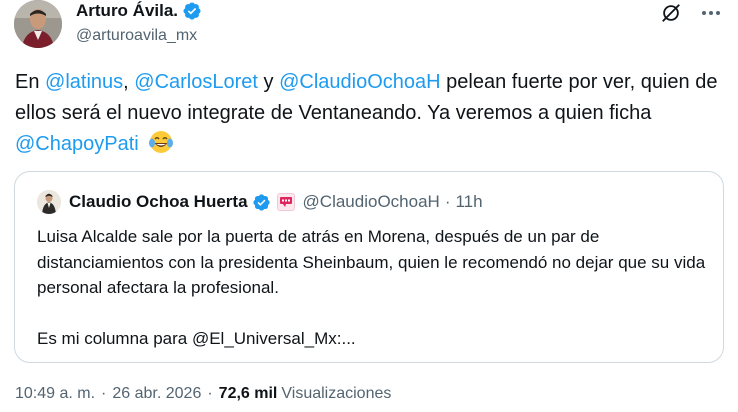  What do you see at coordinates (196, 82) in the screenshot?
I see `mention-link-carlosloret: @CarlosLoret` at bounding box center [196, 82].